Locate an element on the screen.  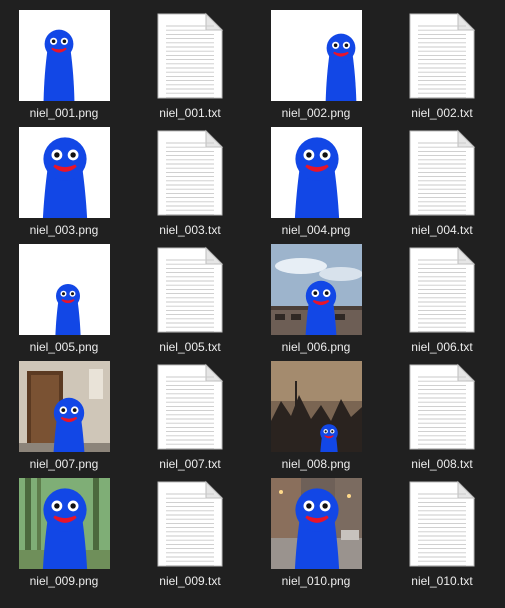
image-file-item: niel_009.png is located at coordinates (64, 530).